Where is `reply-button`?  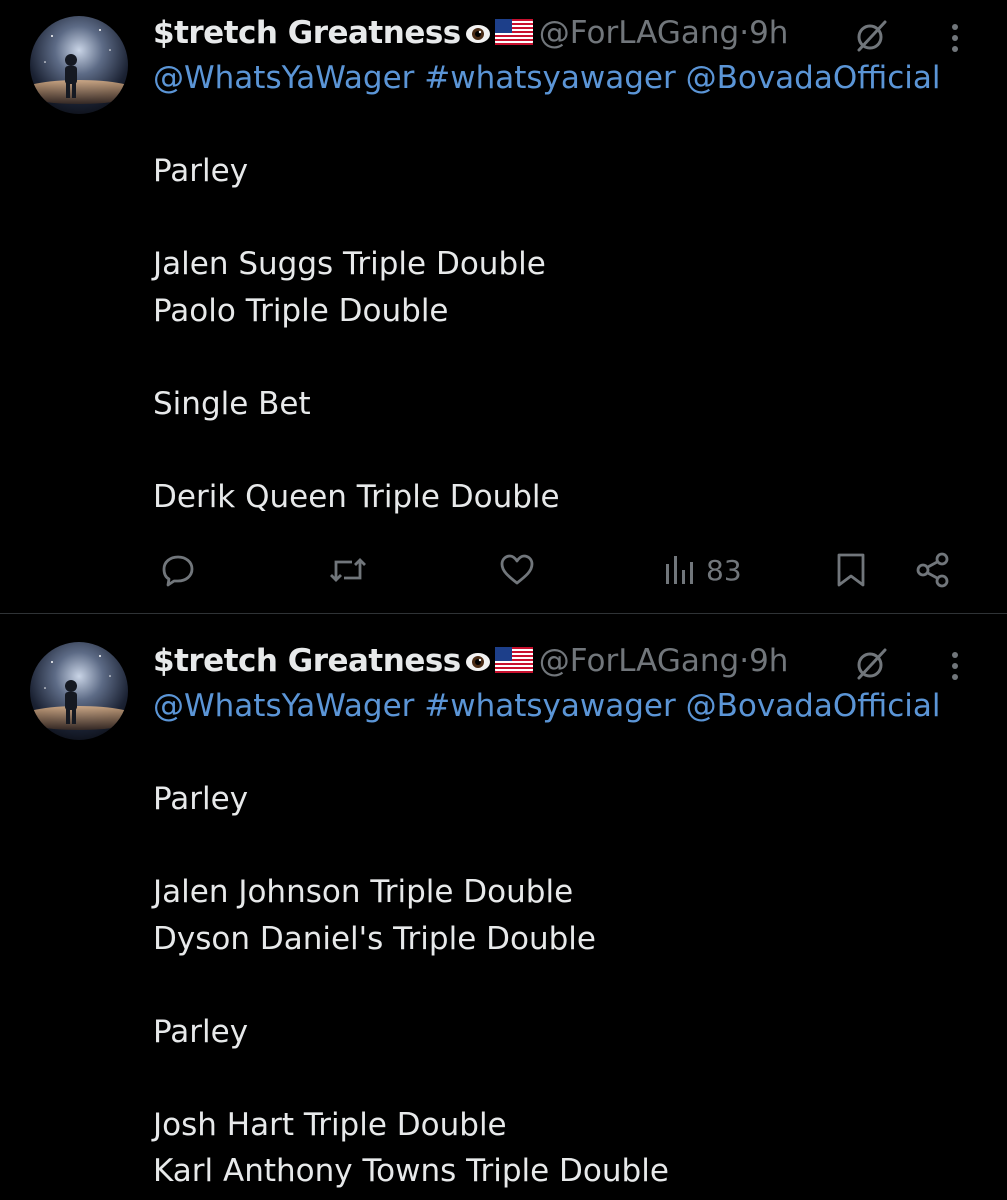
reply-button is located at coordinates (178, 570).